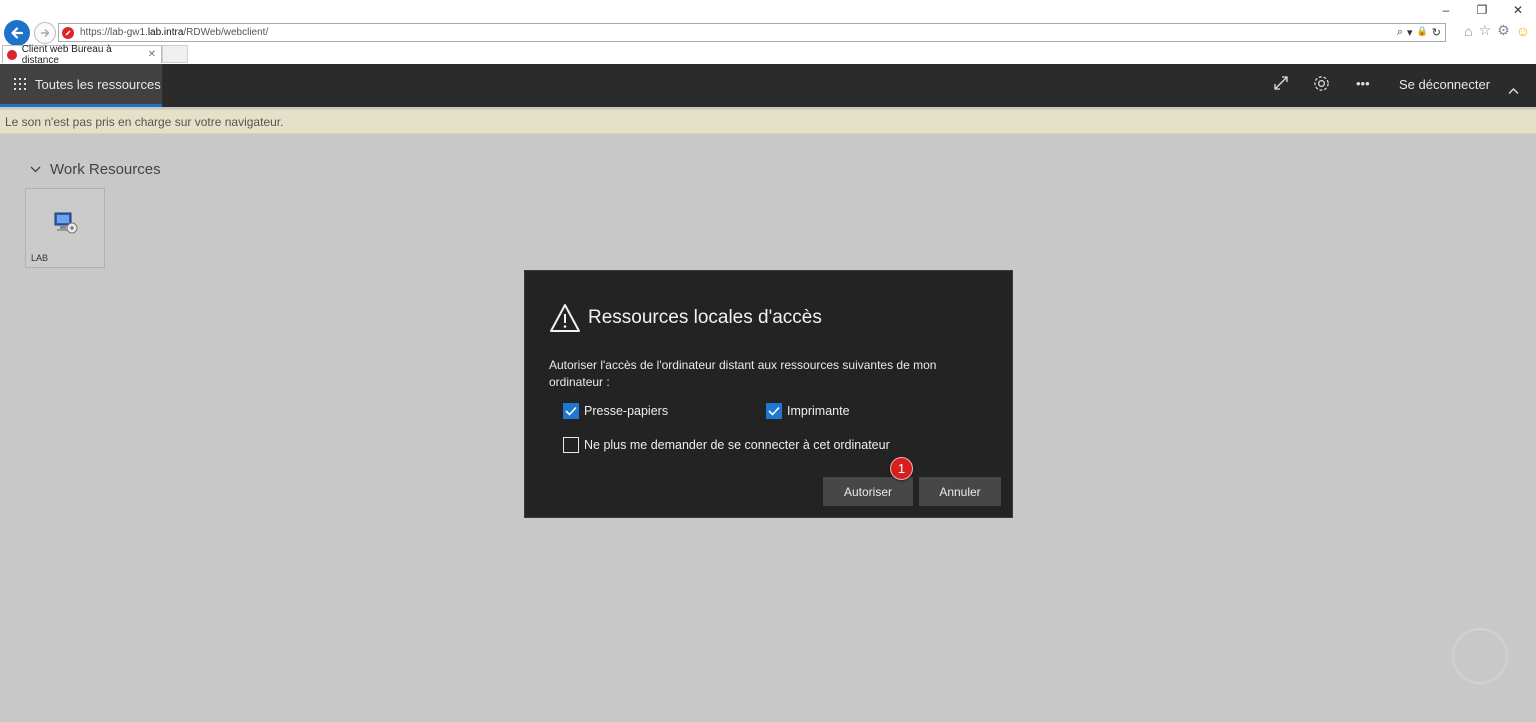 Image resolution: width=1536 pixels, height=722 pixels. I want to click on all-resources-tab: Toutes les ressources, so click(81, 85).